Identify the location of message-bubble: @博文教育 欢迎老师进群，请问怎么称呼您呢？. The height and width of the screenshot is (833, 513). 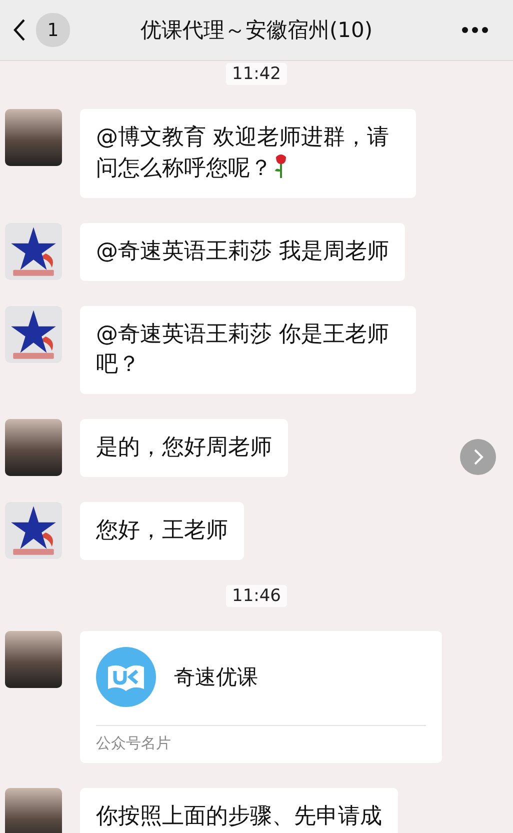
(248, 153).